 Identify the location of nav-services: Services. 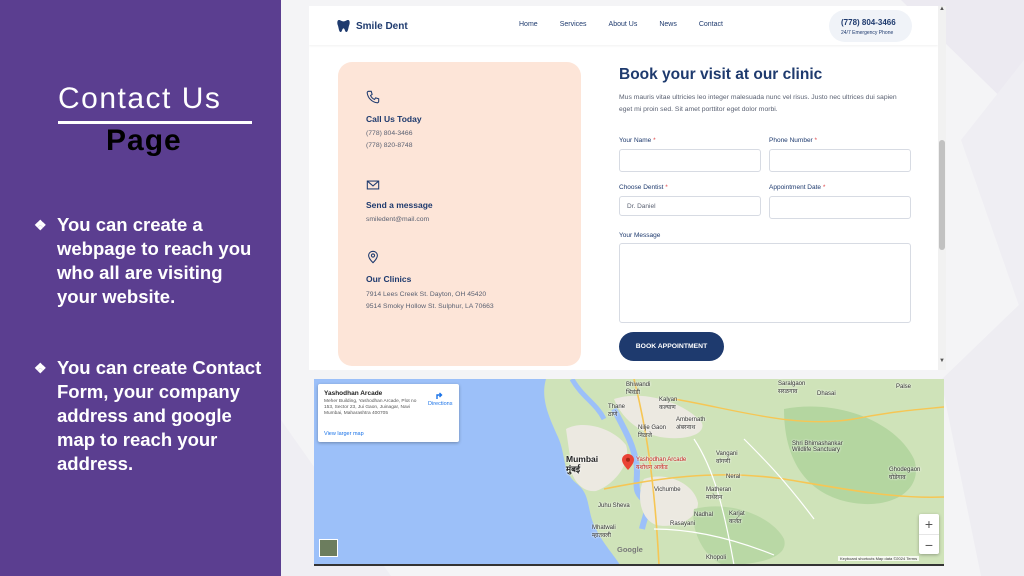
(573, 24).